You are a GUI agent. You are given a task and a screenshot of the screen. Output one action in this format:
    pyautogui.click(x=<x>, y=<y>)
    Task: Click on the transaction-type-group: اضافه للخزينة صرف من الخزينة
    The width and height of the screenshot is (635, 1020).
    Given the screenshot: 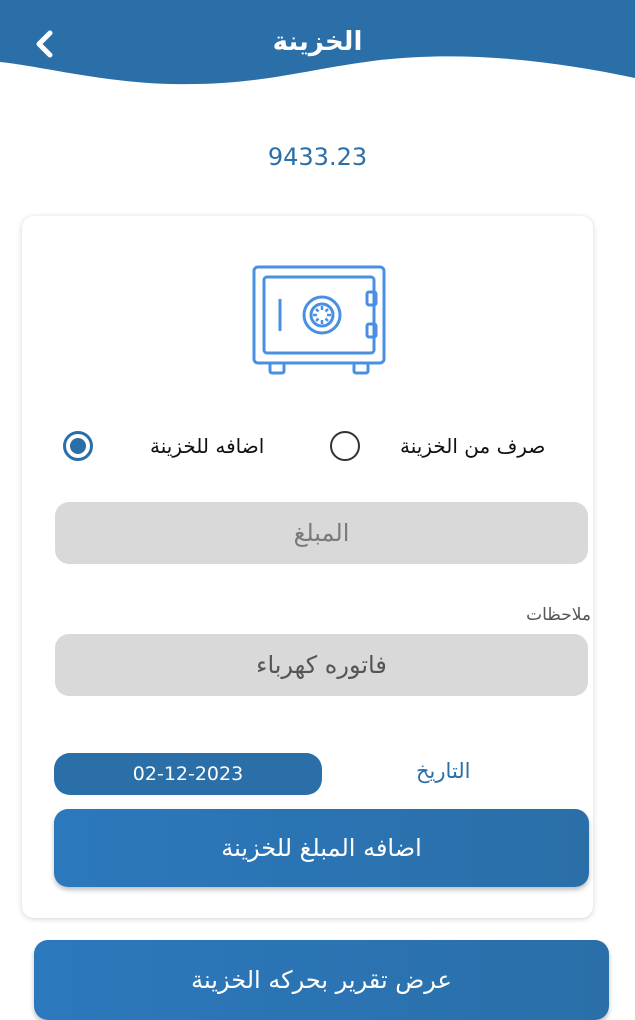 What is the action you would take?
    pyautogui.click(x=307, y=446)
    